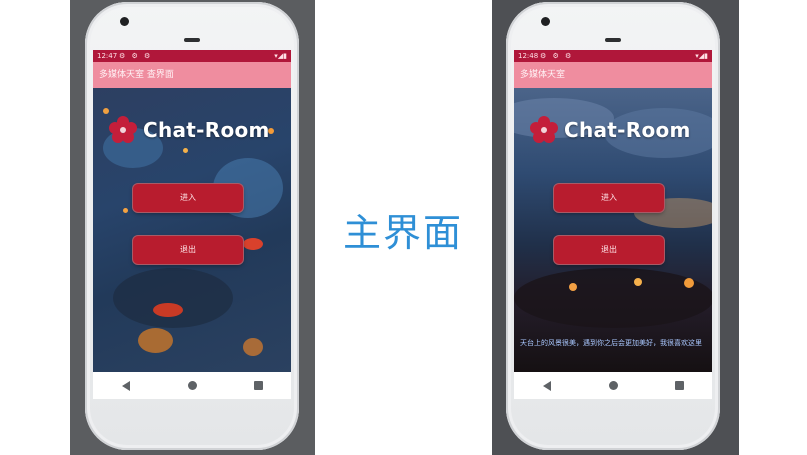 This screenshot has height=455, width=807. Describe the element at coordinates (107, 56) in the screenshot. I see `status-time: 12:47` at that location.